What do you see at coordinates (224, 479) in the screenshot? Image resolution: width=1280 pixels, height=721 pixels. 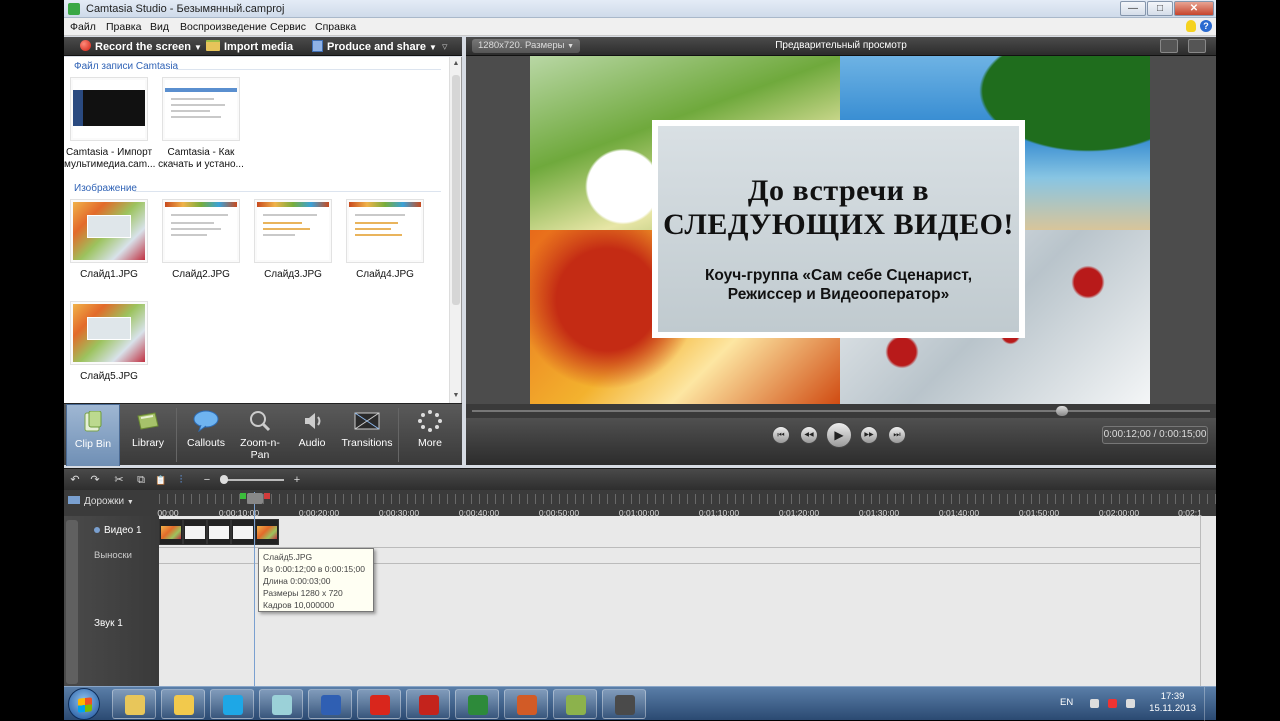 I see `zoom-slider-knob` at bounding box center [224, 479].